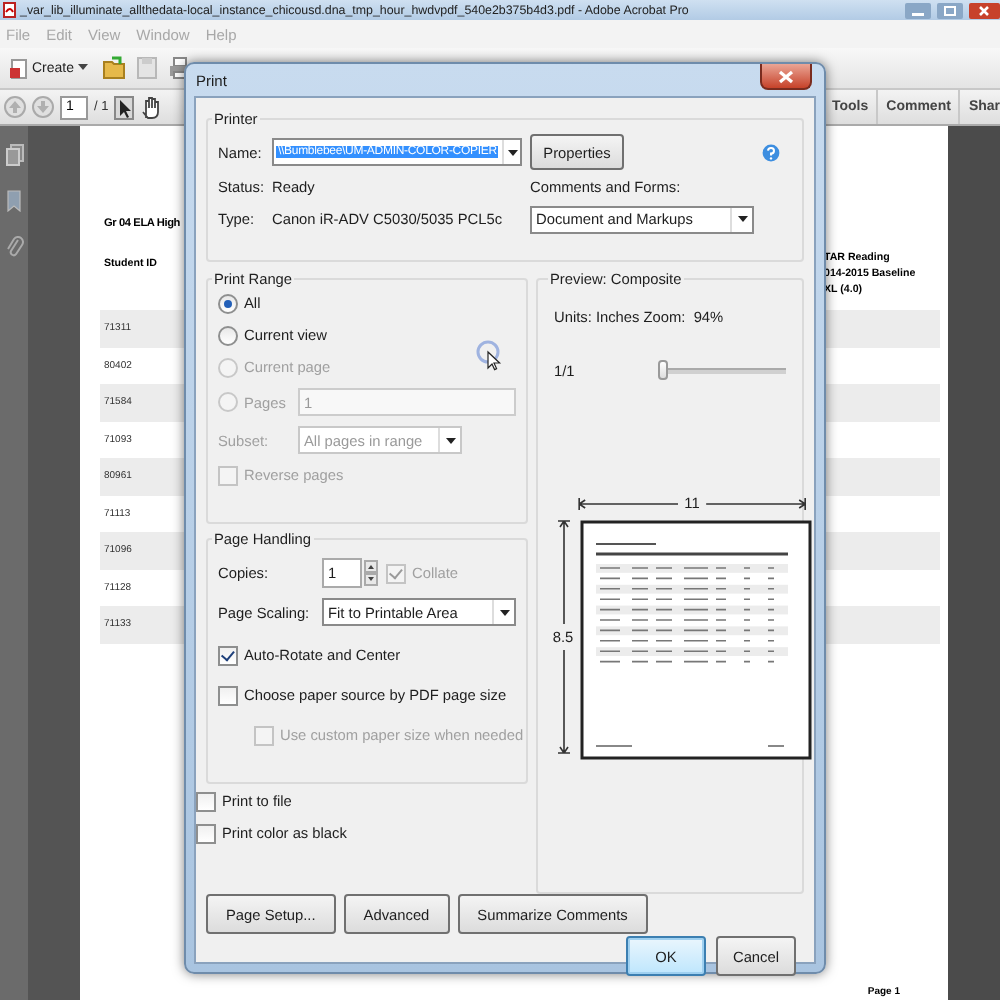 The image size is (1000, 1000). I want to click on help-icon, so click(771, 152).